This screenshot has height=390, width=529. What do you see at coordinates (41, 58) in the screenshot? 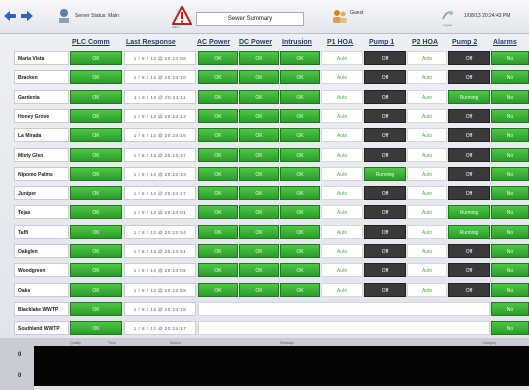
I see `station-name: Maria Vista` at bounding box center [41, 58].